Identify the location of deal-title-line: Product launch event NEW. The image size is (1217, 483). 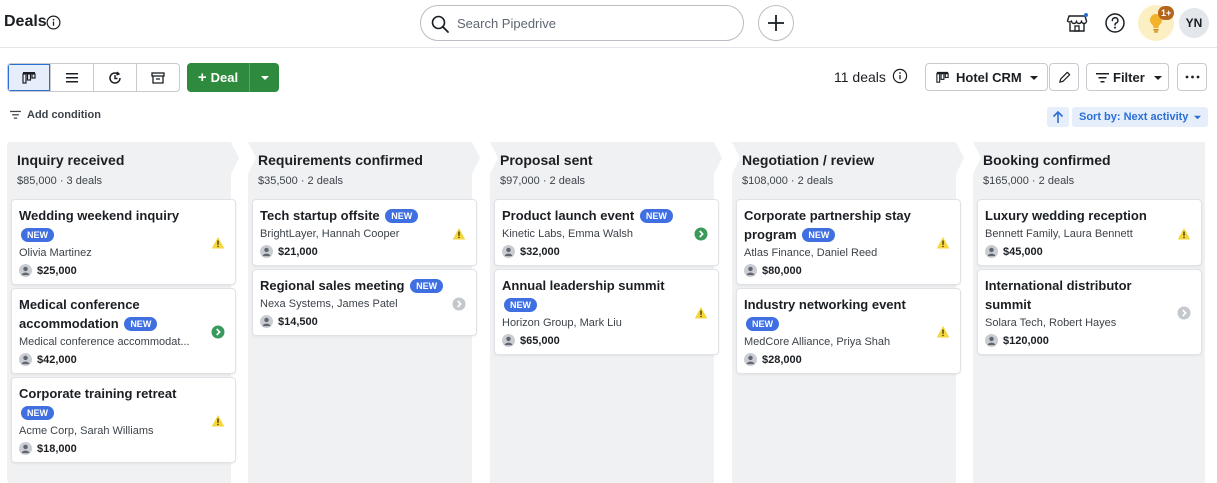
(595, 215).